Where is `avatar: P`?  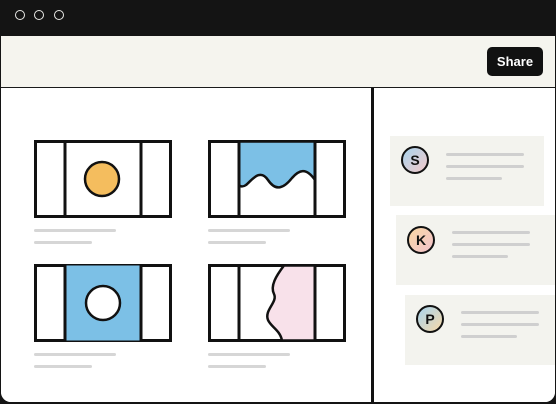
avatar: P is located at coordinates (430, 319).